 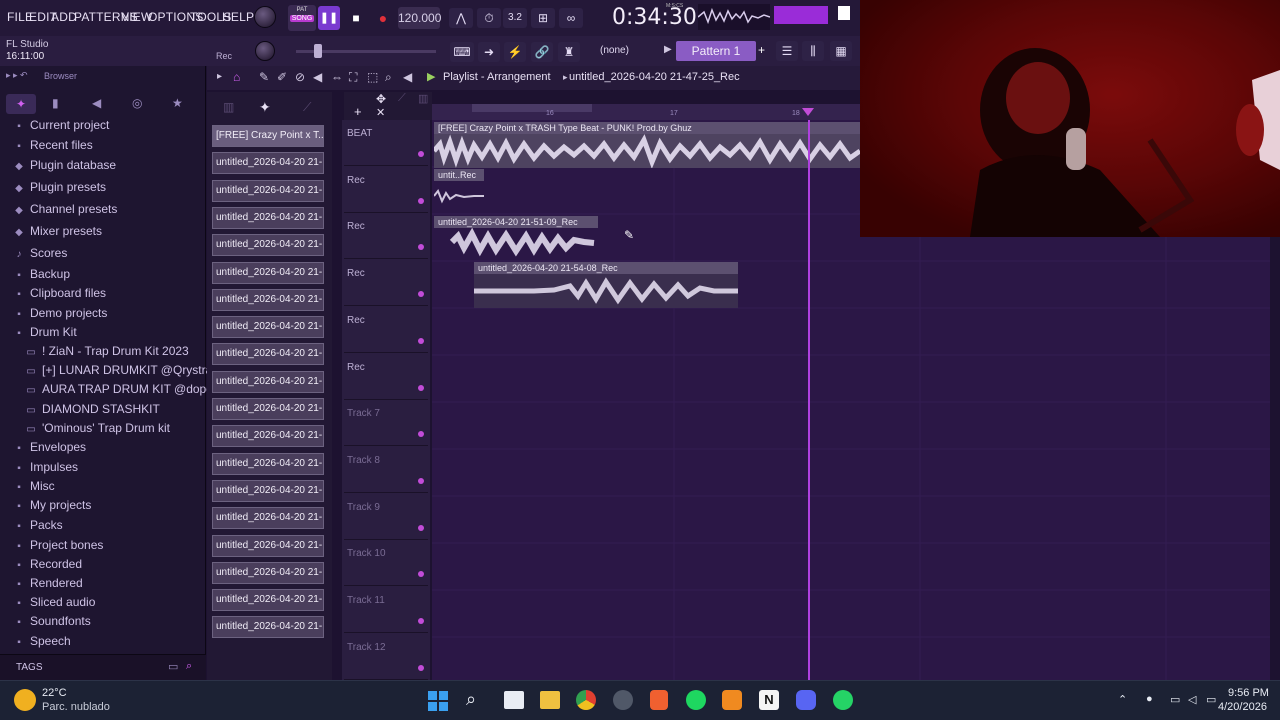 I want to click on overview-scroll, so click(x=532, y=108).